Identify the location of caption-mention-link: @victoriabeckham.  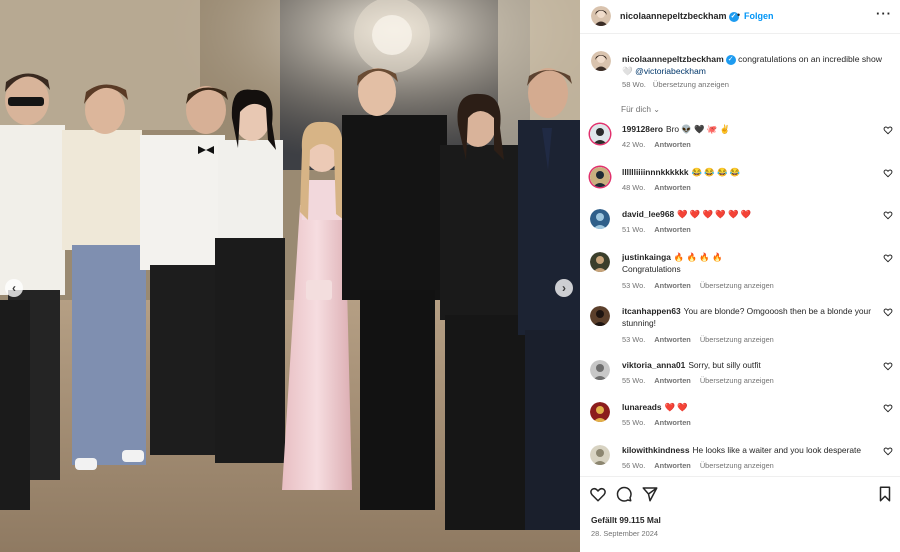
(670, 71).